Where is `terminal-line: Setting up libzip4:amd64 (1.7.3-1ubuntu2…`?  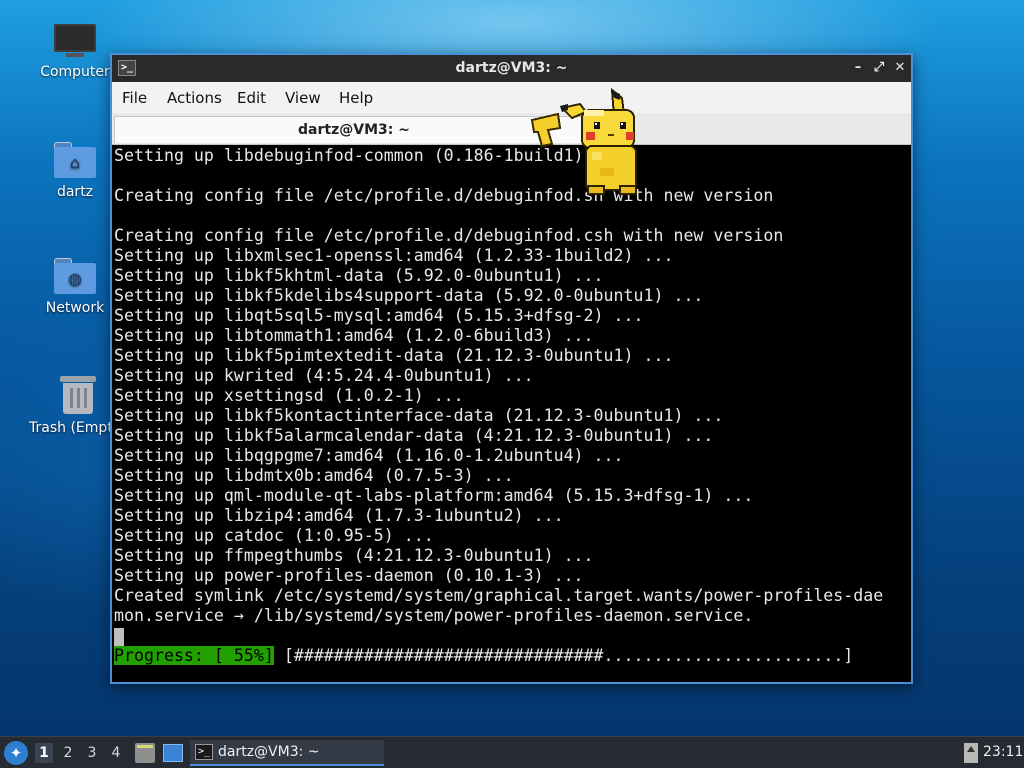 terminal-line: Setting up libzip4:amd64 (1.7.3-1ubuntu2… is located at coordinates (339, 515).